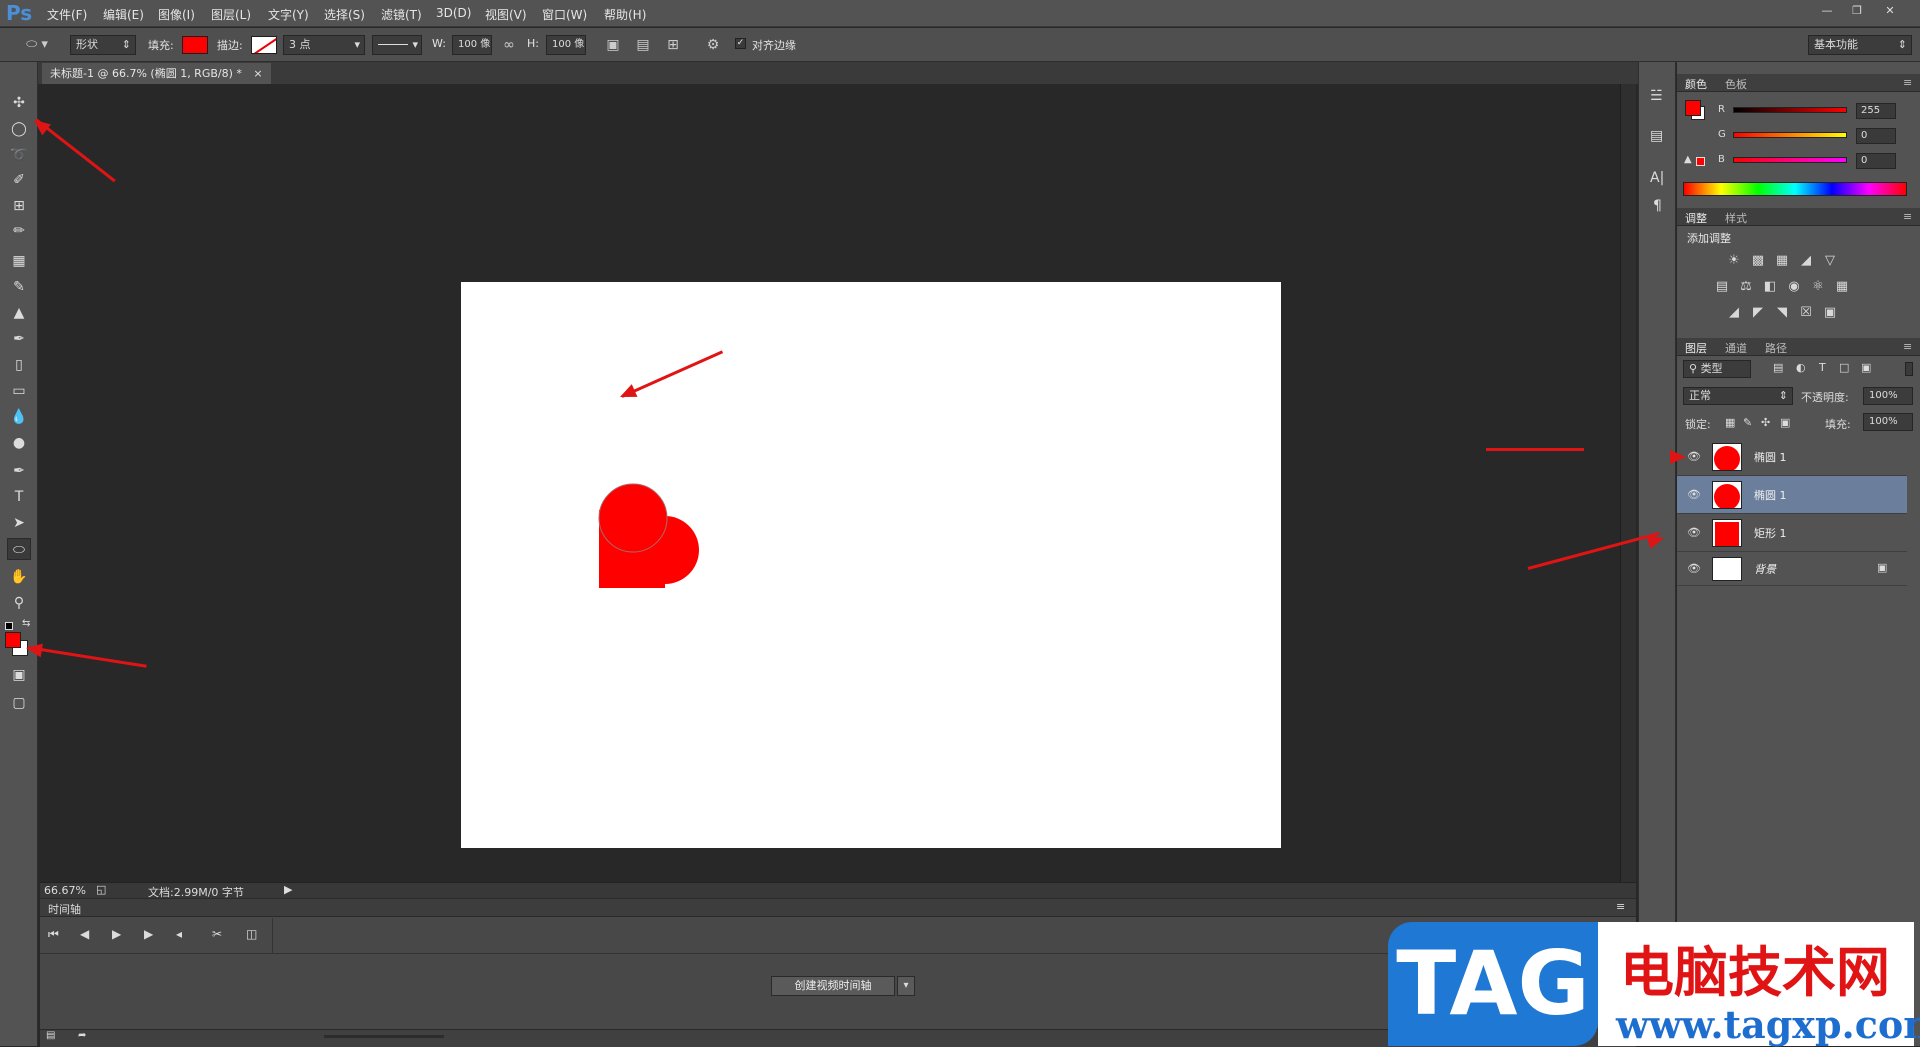  What do you see at coordinates (1778, 367) in the screenshot?
I see `filter-pixel-icon: ▤` at bounding box center [1778, 367].